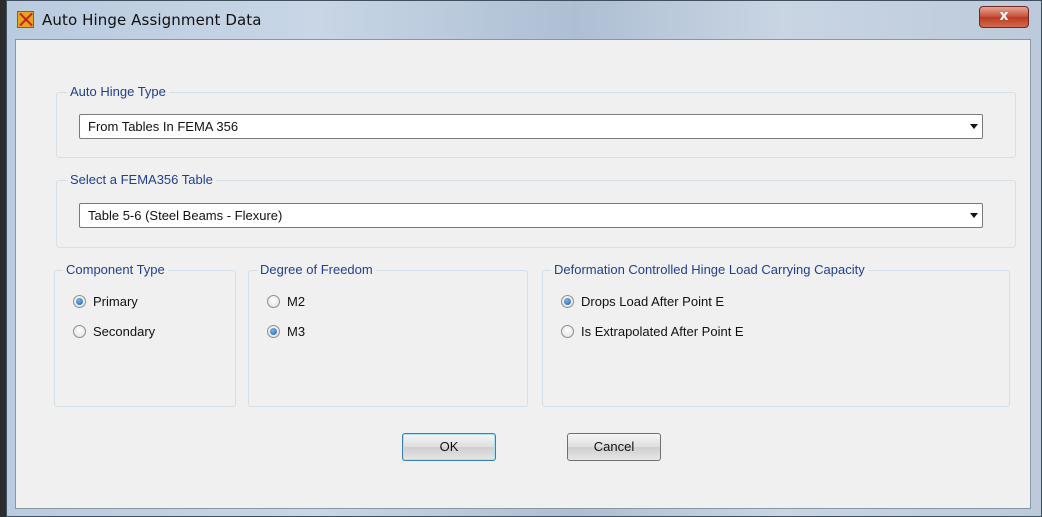 The width and height of the screenshot is (1042, 517). What do you see at coordinates (118, 91) in the screenshot?
I see `auto-hinge-type-legend: Auto Hinge Type` at bounding box center [118, 91].